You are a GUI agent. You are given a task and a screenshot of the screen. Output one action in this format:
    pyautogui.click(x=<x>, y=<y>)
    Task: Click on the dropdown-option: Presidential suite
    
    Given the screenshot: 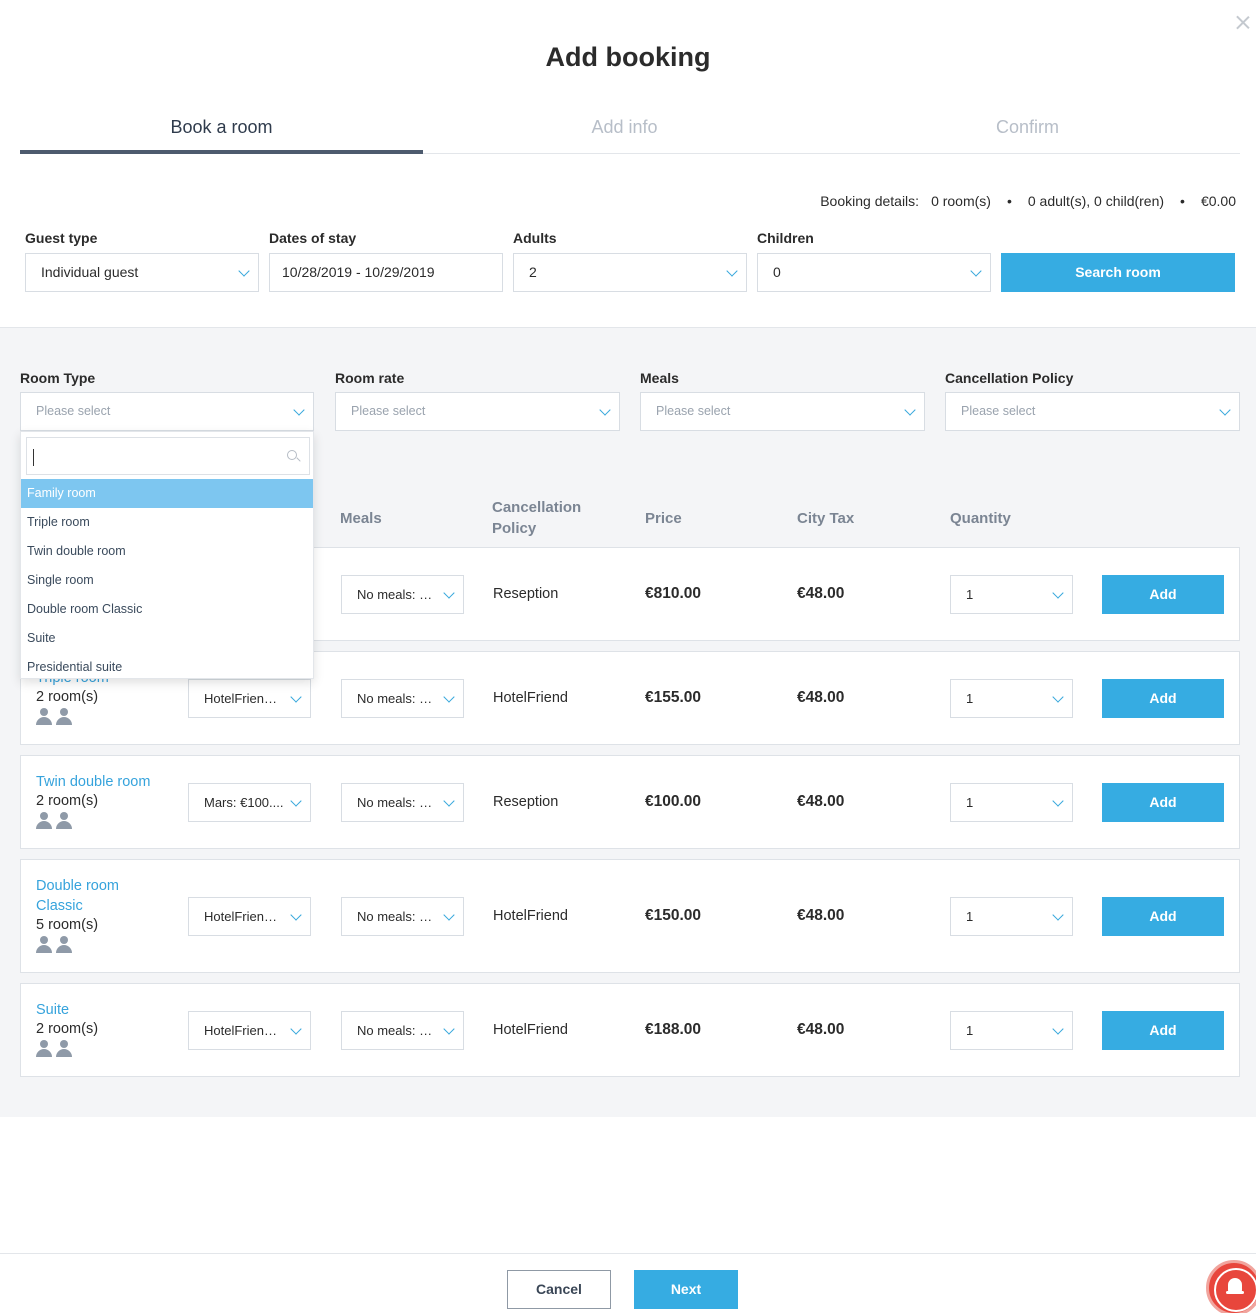 What is the action you would take?
    pyautogui.click(x=167, y=667)
    